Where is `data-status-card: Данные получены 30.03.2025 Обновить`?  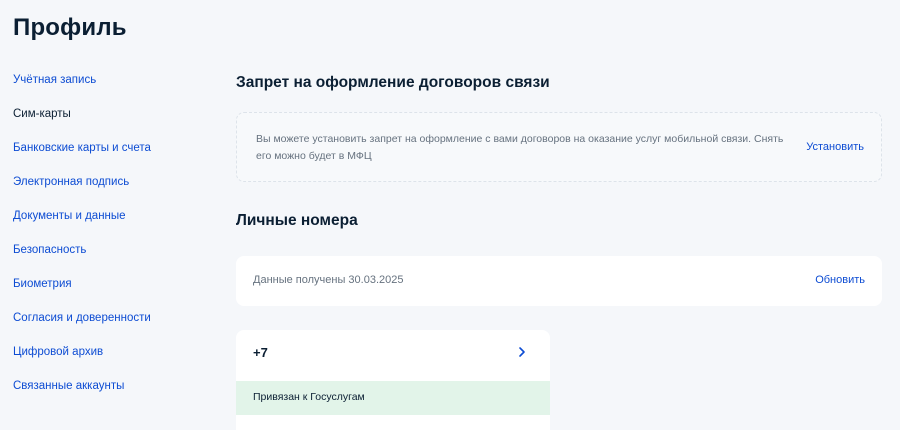 data-status-card: Данные получены 30.03.2025 Обновить is located at coordinates (559, 281).